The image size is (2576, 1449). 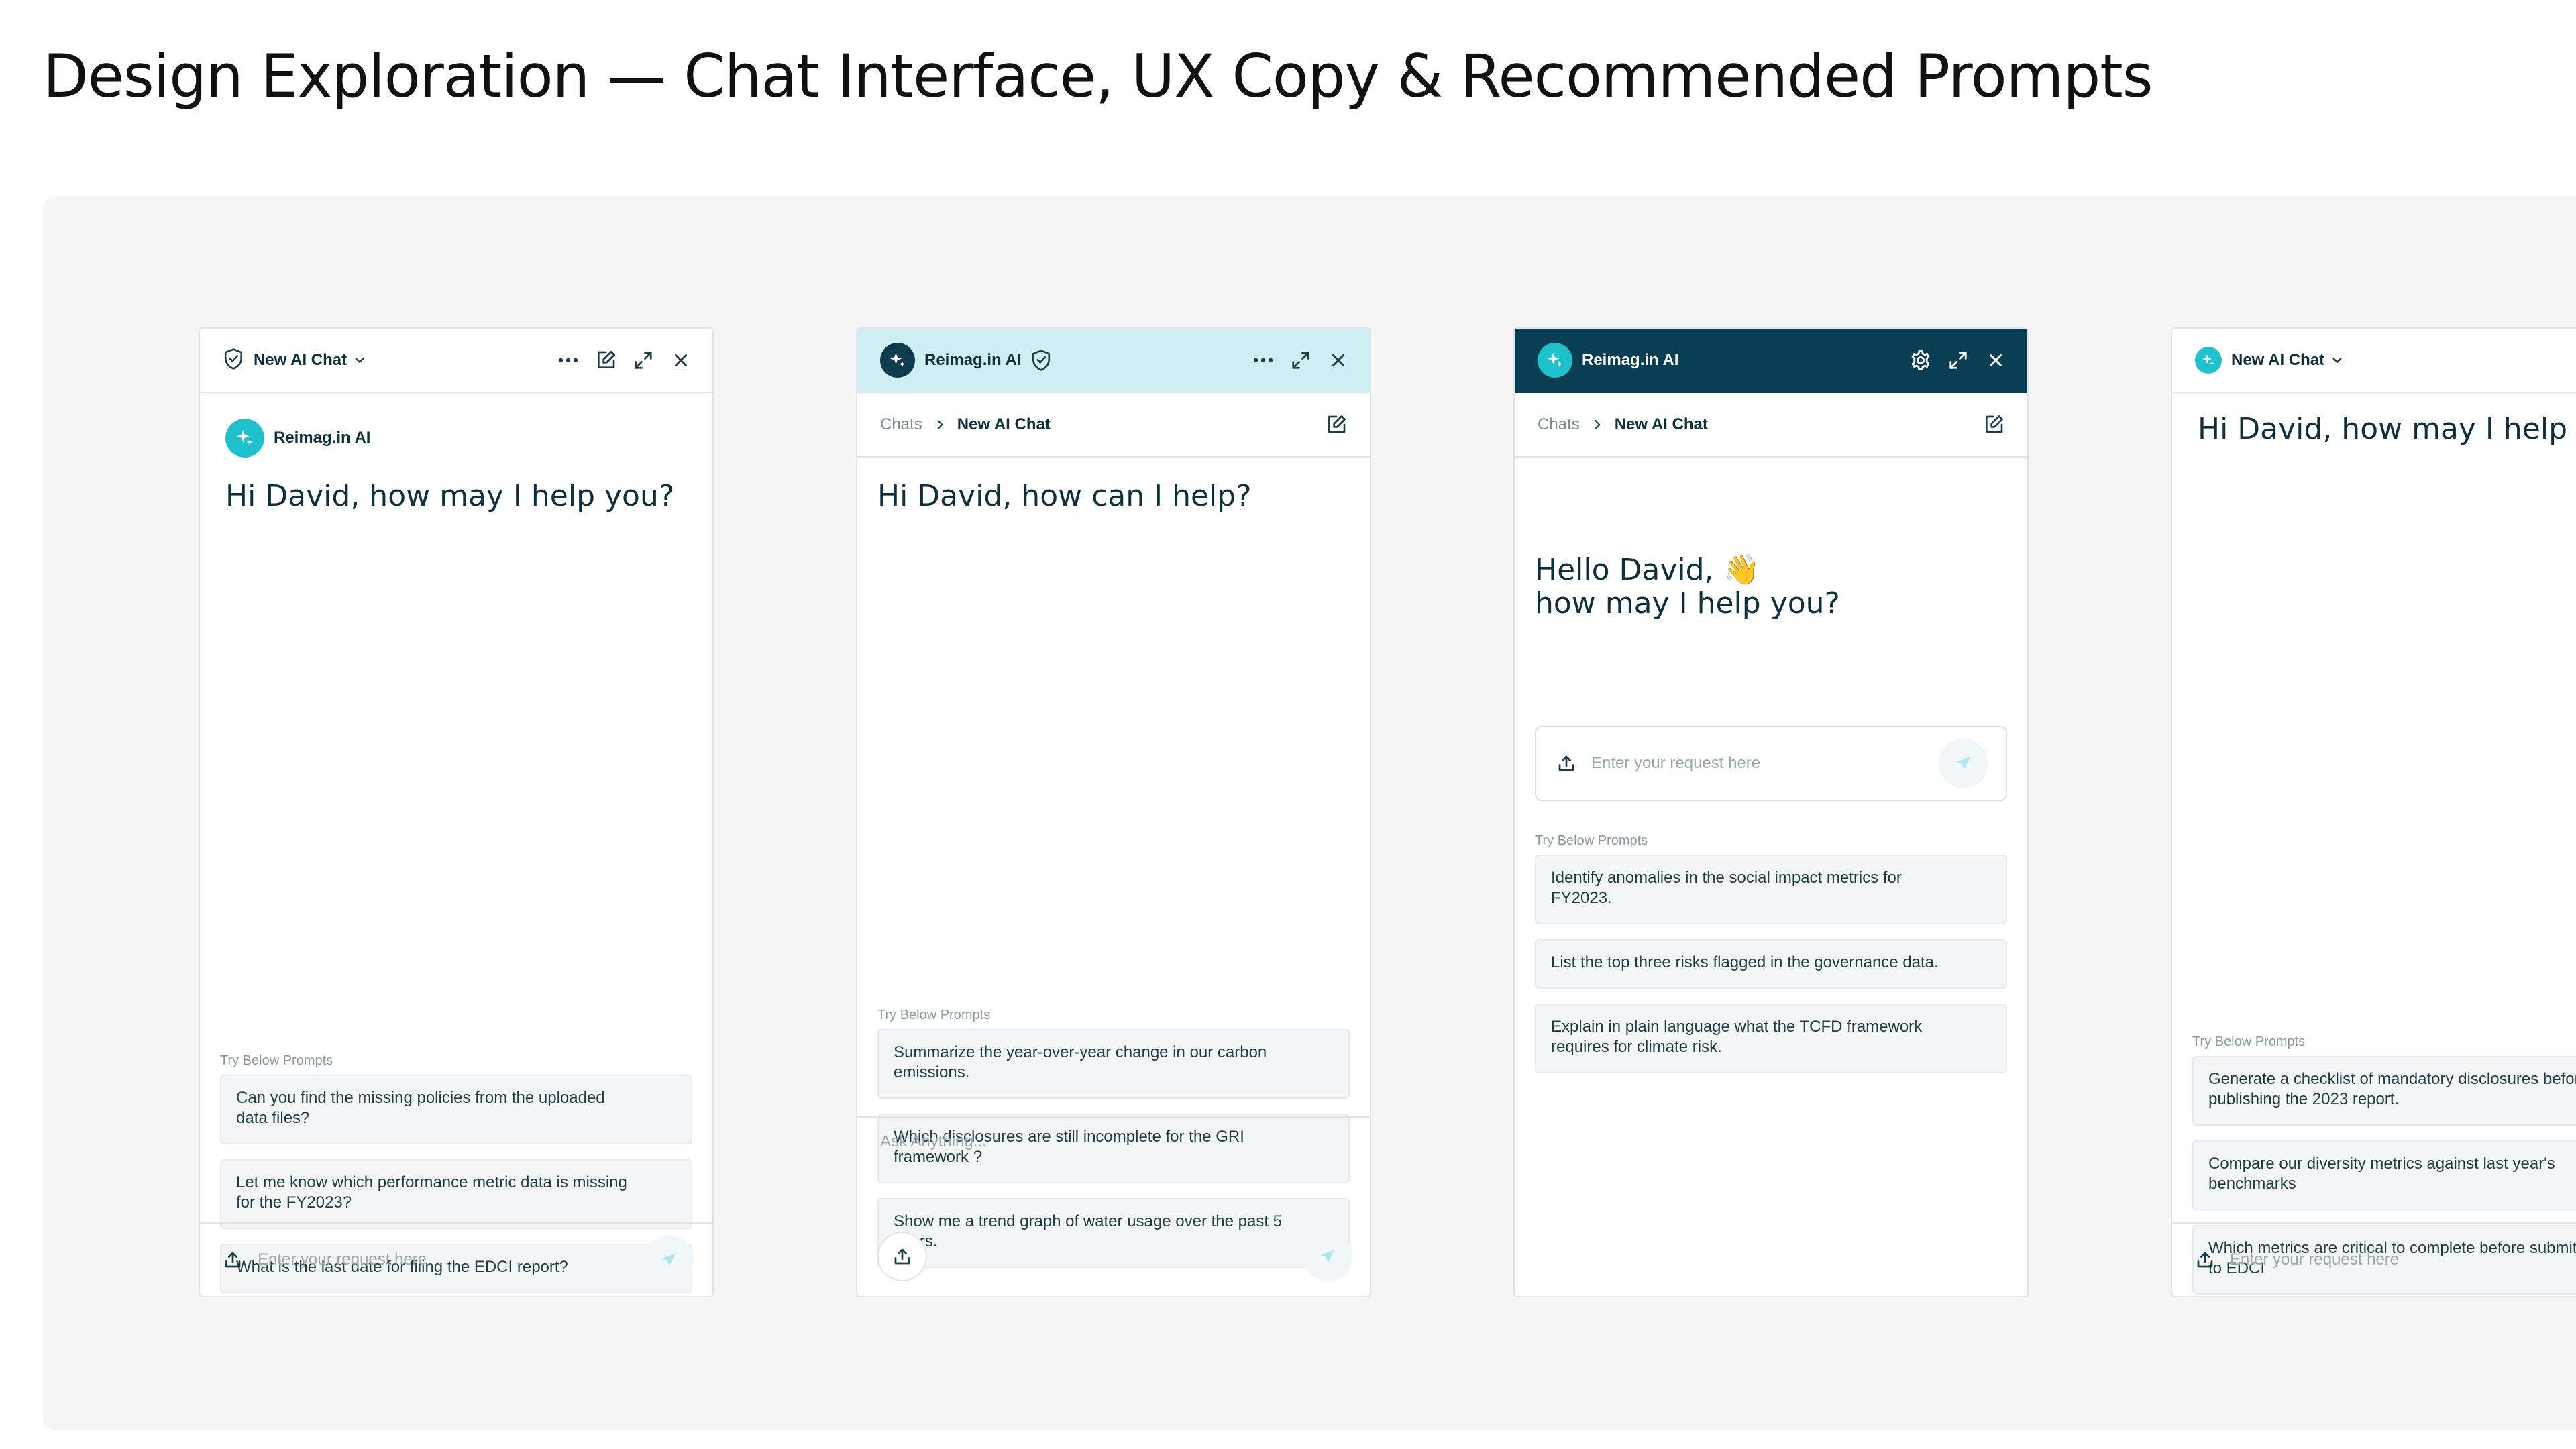 What do you see at coordinates (322, 438) in the screenshot?
I see `assistant-name: Reimag.in AI` at bounding box center [322, 438].